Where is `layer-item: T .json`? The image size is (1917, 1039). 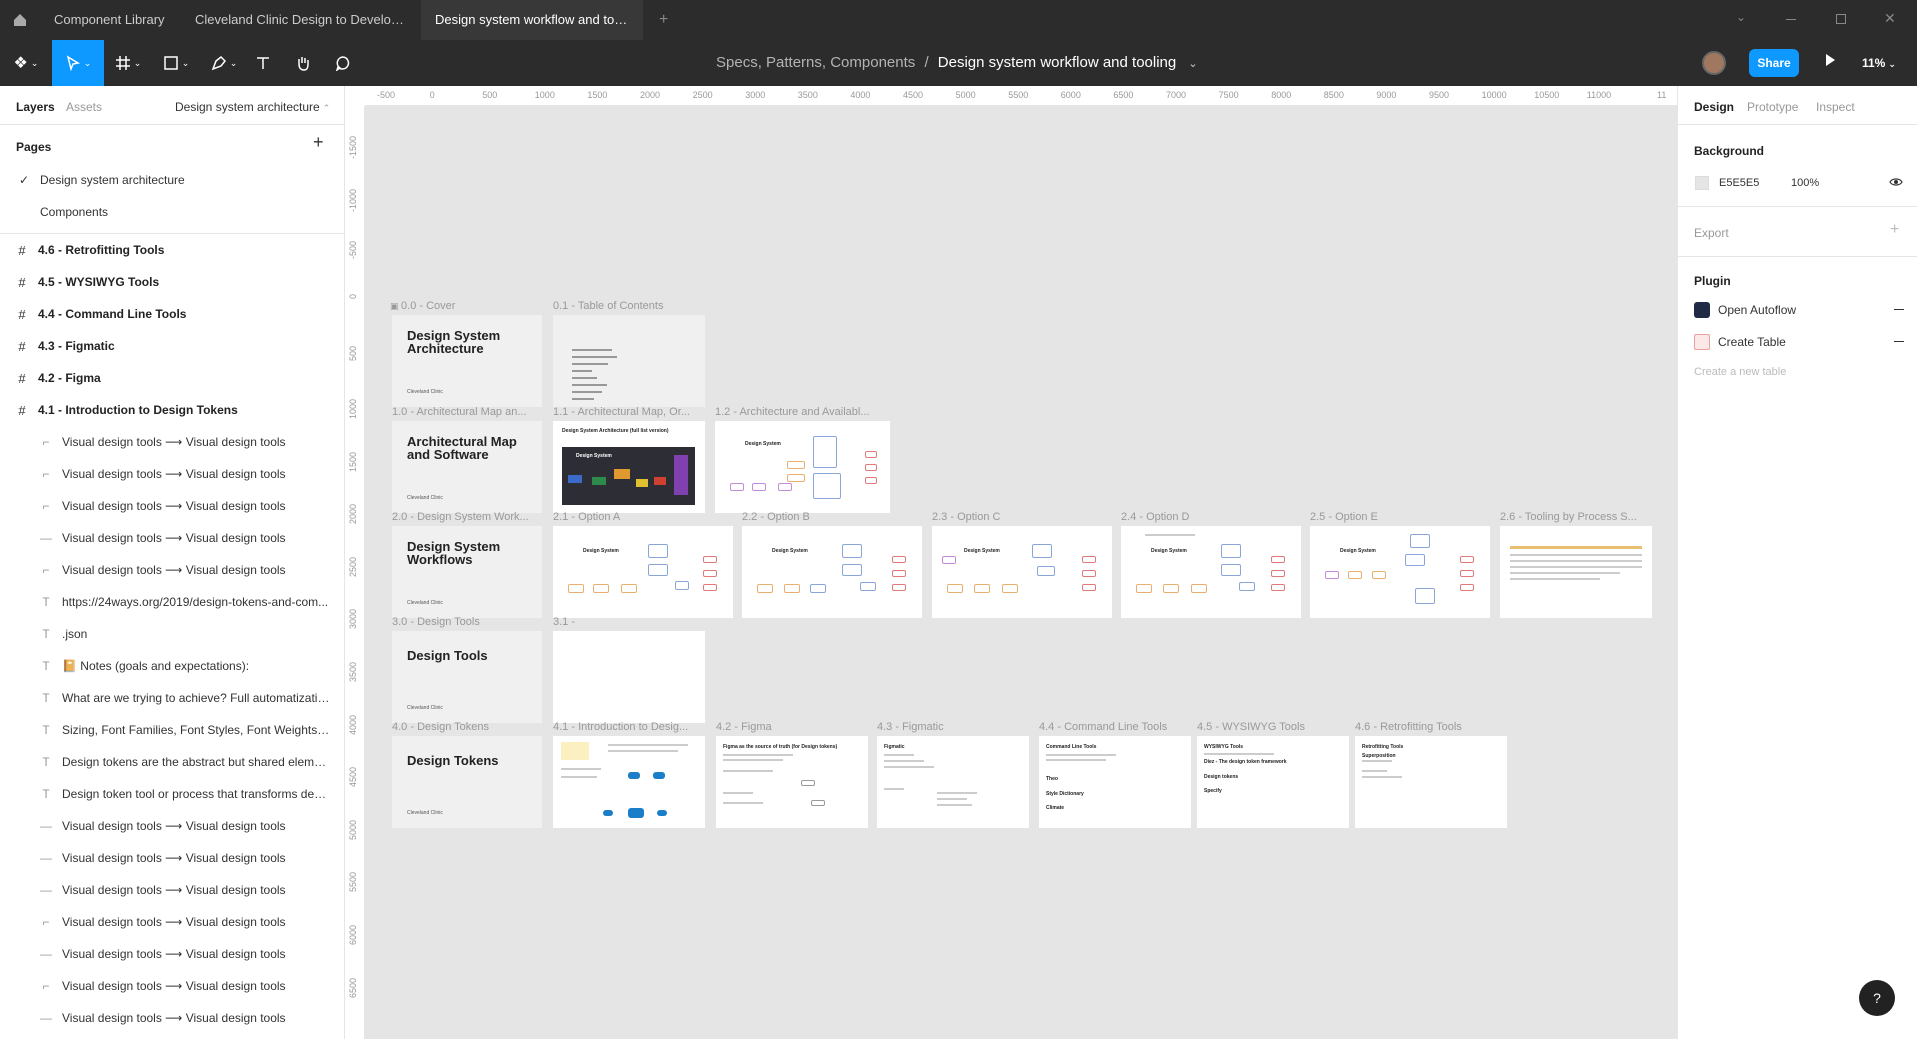 layer-item: T .json is located at coordinates (172, 634).